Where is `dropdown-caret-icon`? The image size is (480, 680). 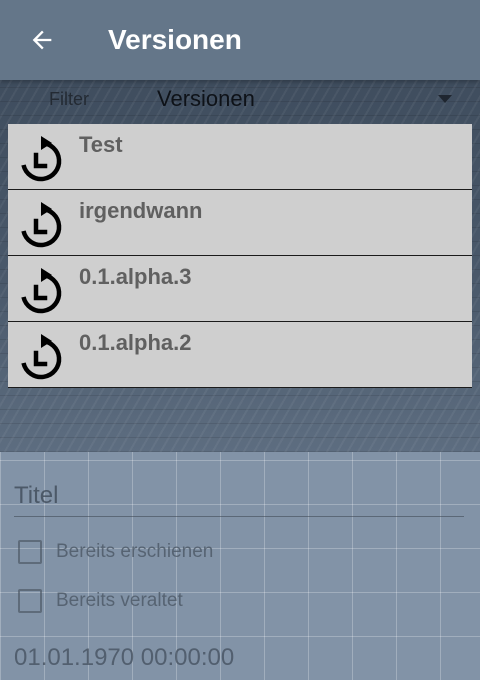 dropdown-caret-icon is located at coordinates (445, 99).